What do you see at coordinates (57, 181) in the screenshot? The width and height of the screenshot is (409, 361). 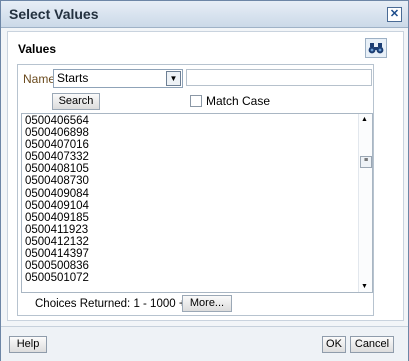 I see `list-item: 0500408730` at bounding box center [57, 181].